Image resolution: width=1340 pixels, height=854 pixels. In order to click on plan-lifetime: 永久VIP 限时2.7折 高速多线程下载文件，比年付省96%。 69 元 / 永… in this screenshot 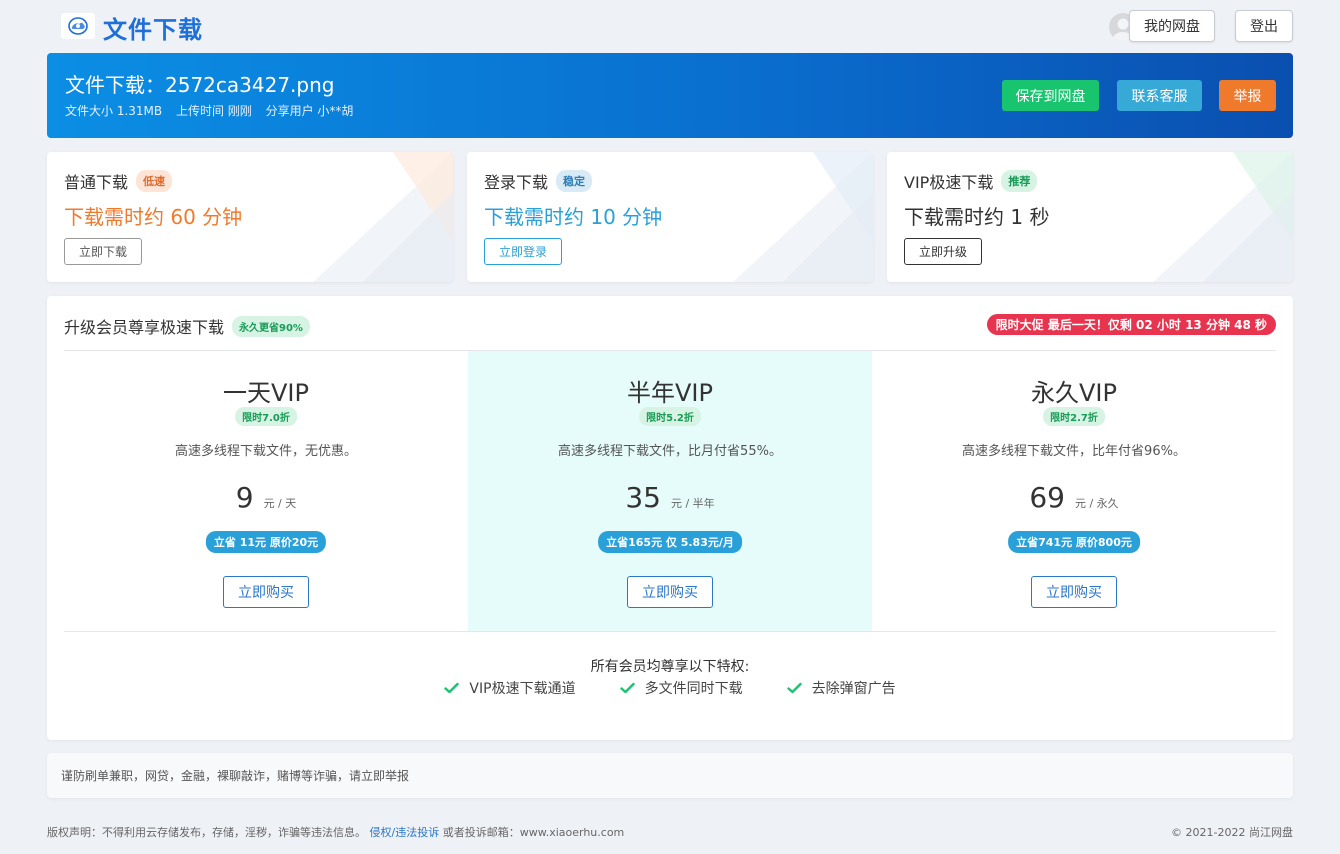, I will do `click(1074, 491)`.